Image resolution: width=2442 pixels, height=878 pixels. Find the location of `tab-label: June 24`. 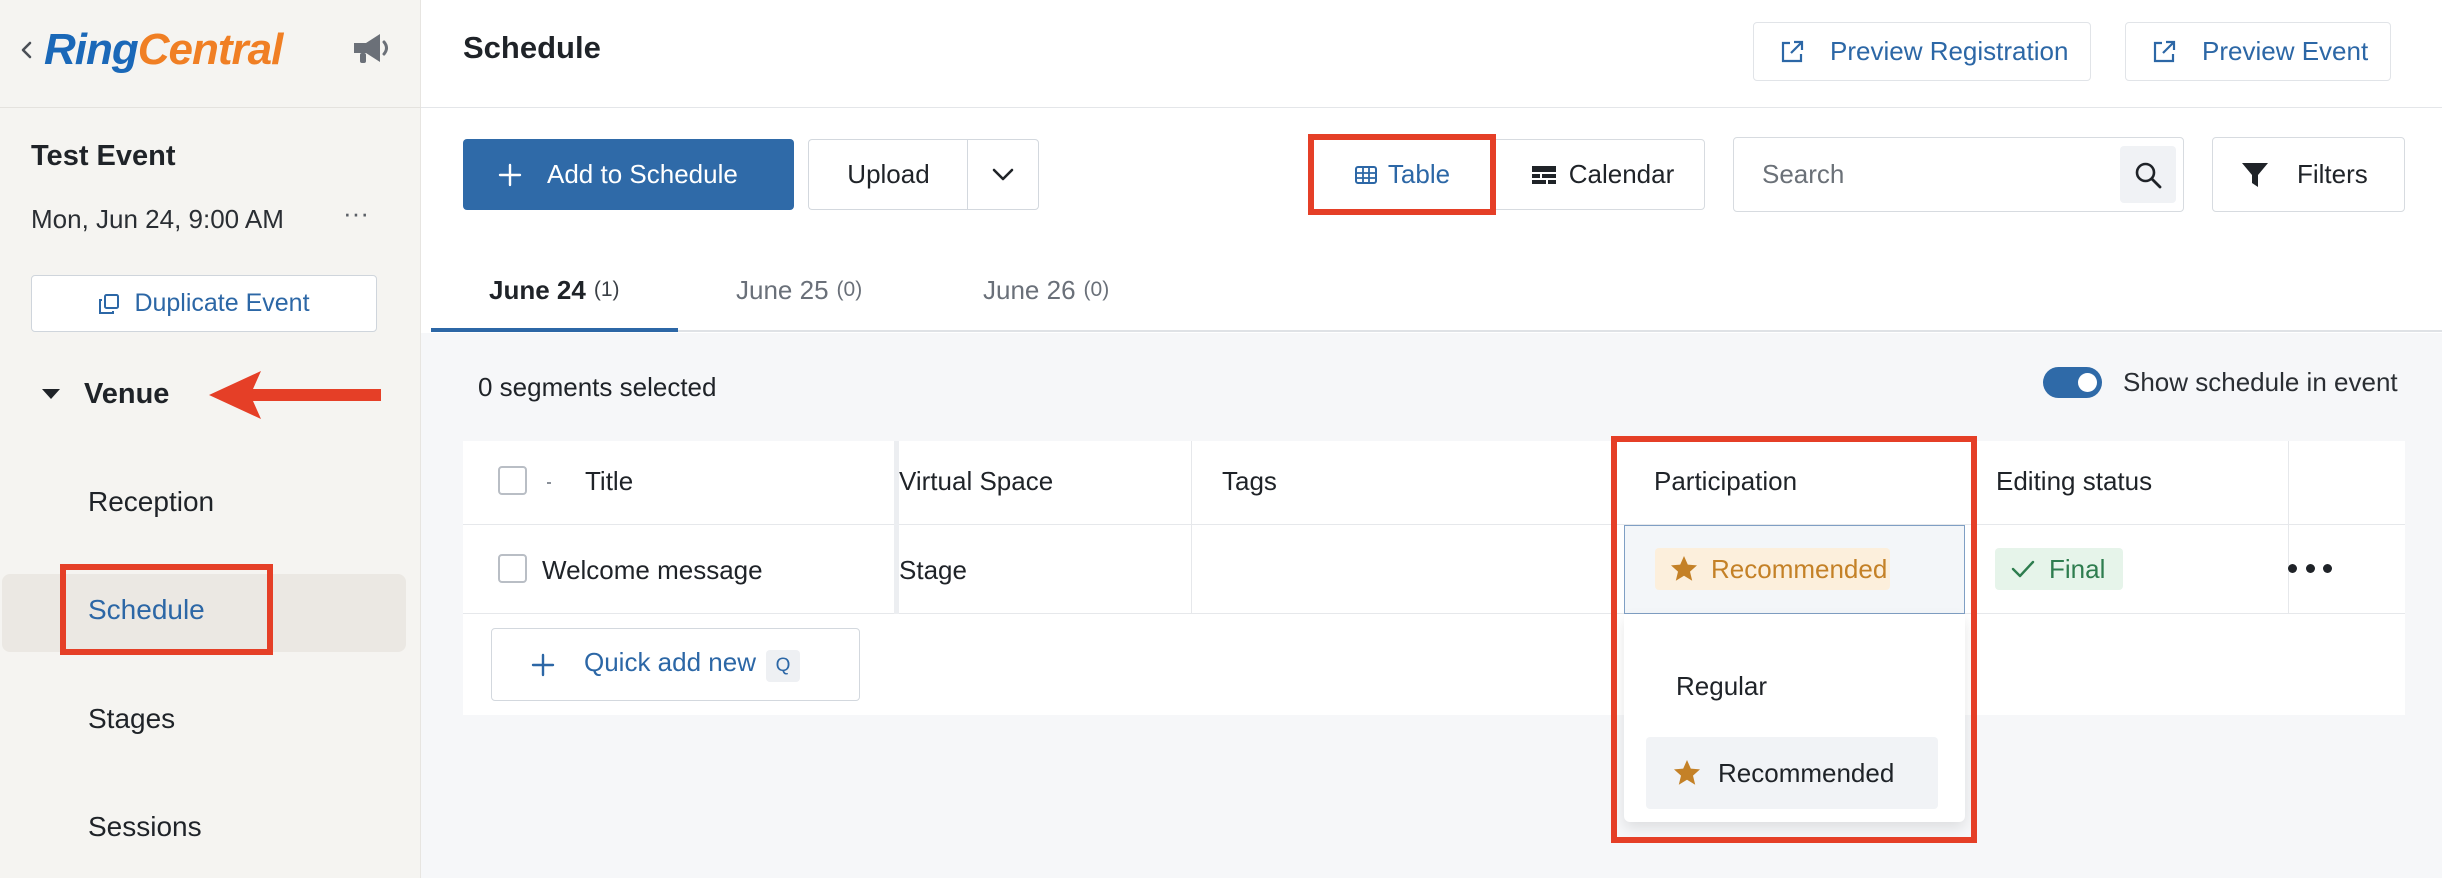

tab-label: June 24 is located at coordinates (537, 289).